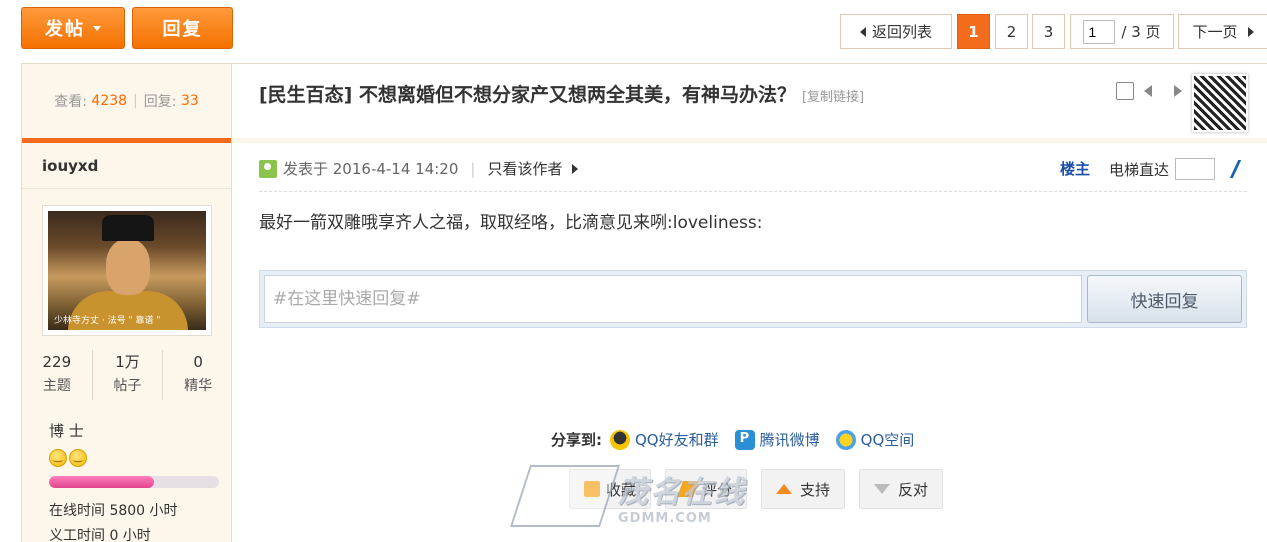 This screenshot has width=1267, height=542. I want to click on quick-reply-input: #在这里快速回复#, so click(673, 299).